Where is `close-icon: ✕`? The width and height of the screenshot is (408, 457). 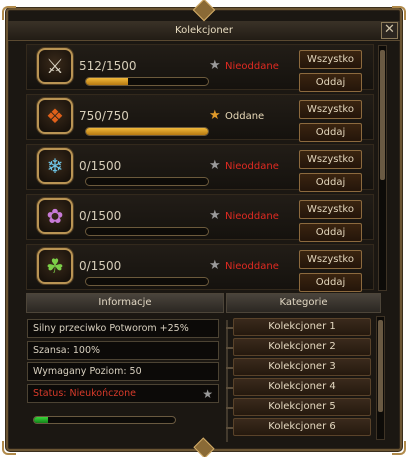
close-icon: ✕ is located at coordinates (389, 29).